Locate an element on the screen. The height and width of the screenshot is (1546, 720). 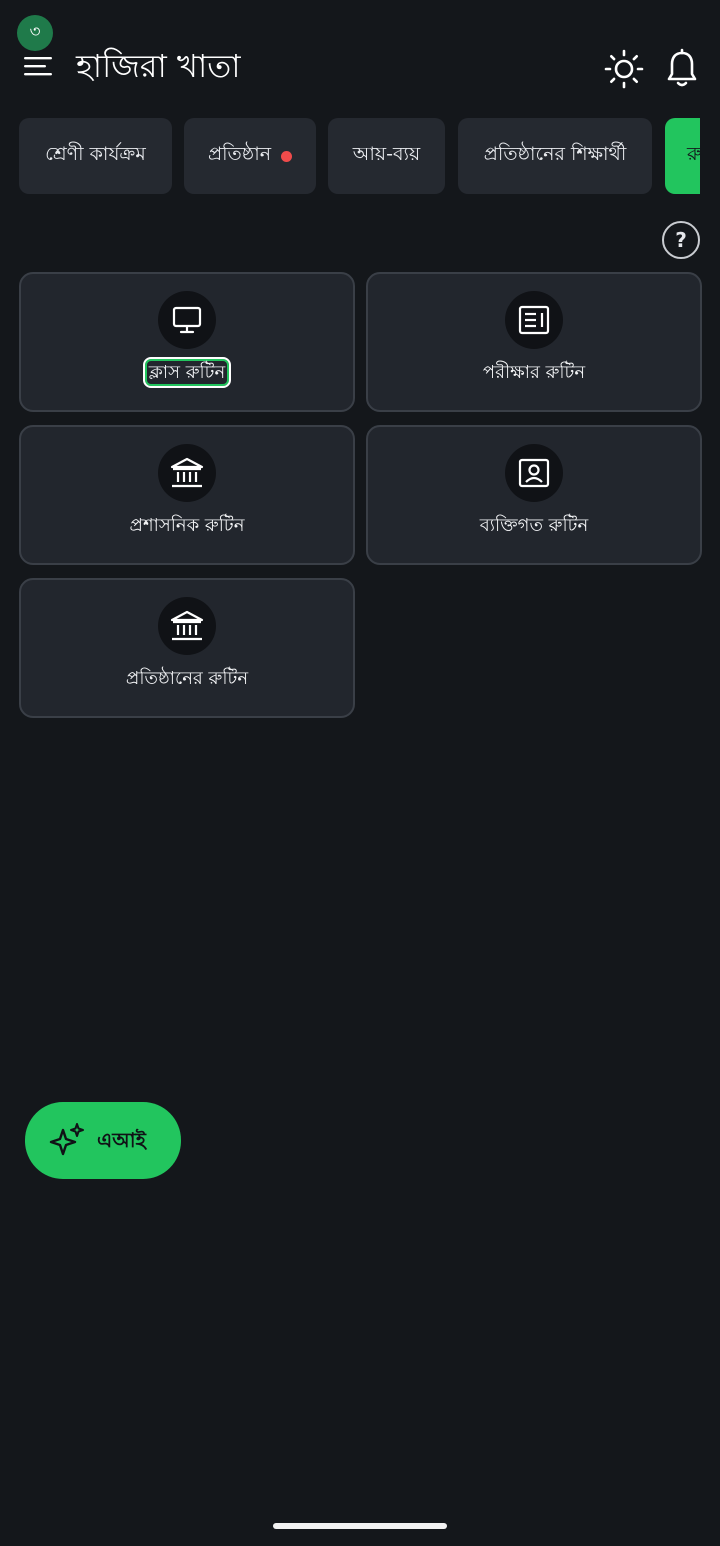
unread-dot is located at coordinates (287, 156).